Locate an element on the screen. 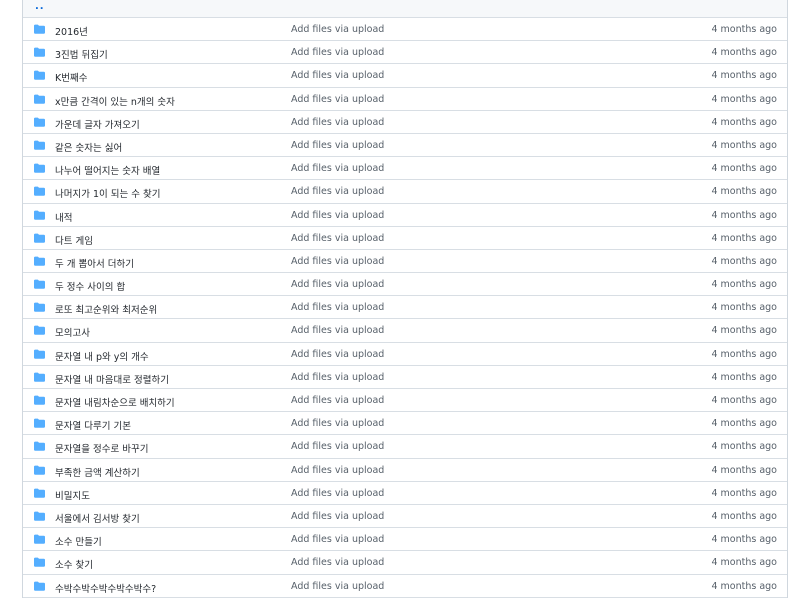 This screenshot has width=800, height=598. file-row: 비밀지도 Add files via upload 4 months ago is located at coordinates (405, 493).